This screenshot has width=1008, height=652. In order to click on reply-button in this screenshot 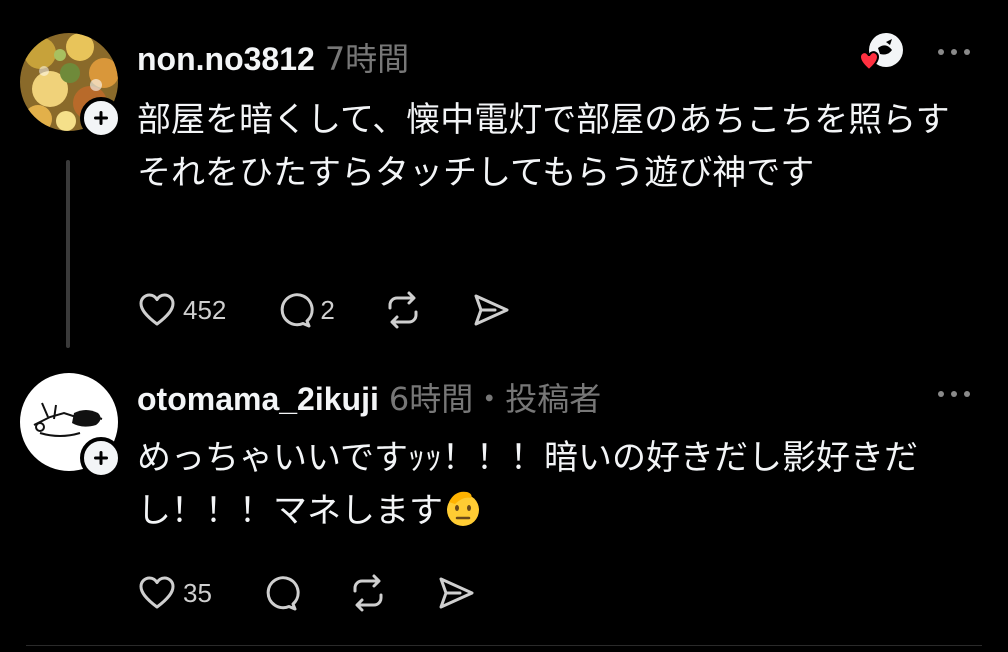, I will do `click(280, 593)`.